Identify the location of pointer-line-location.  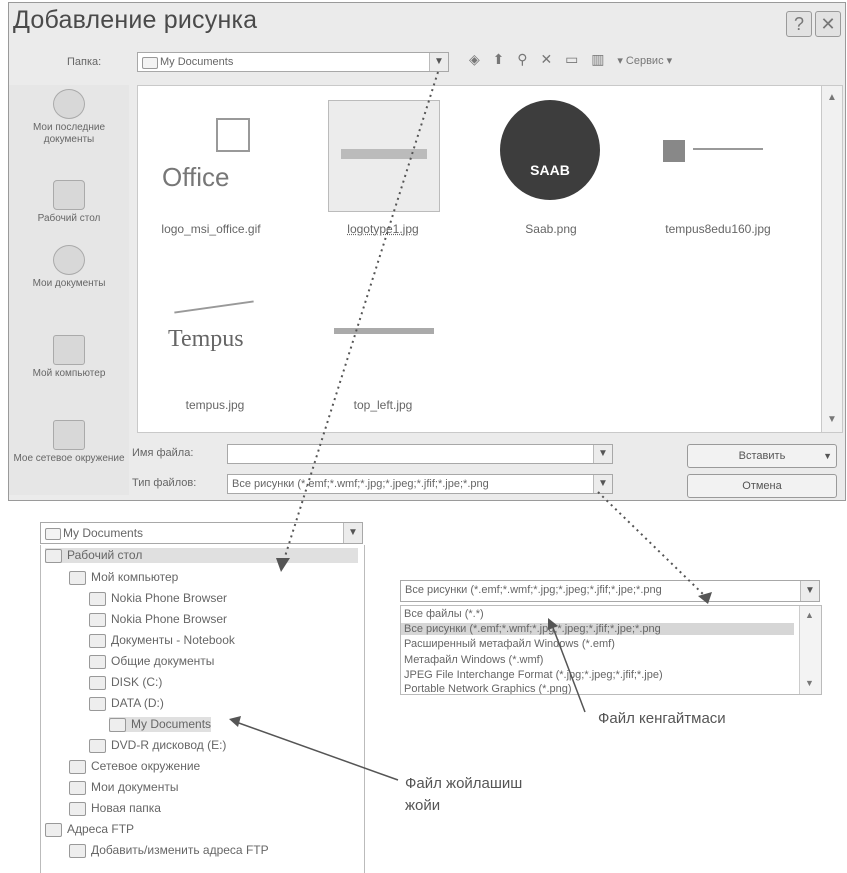
(317, 751).